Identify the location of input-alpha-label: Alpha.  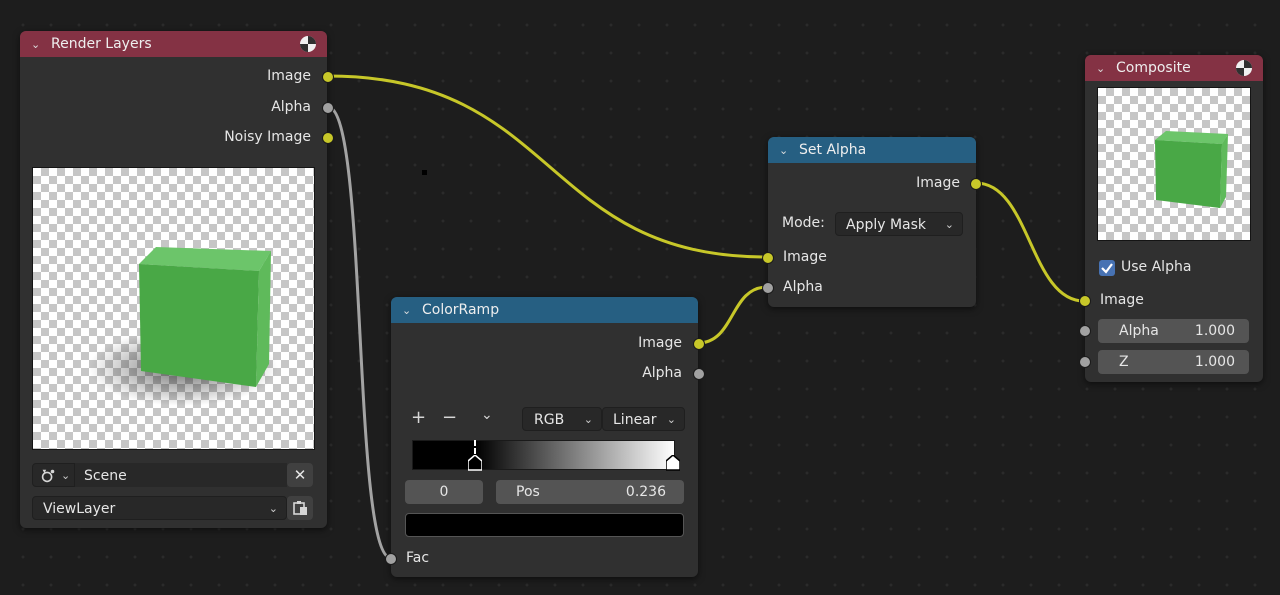
(803, 287).